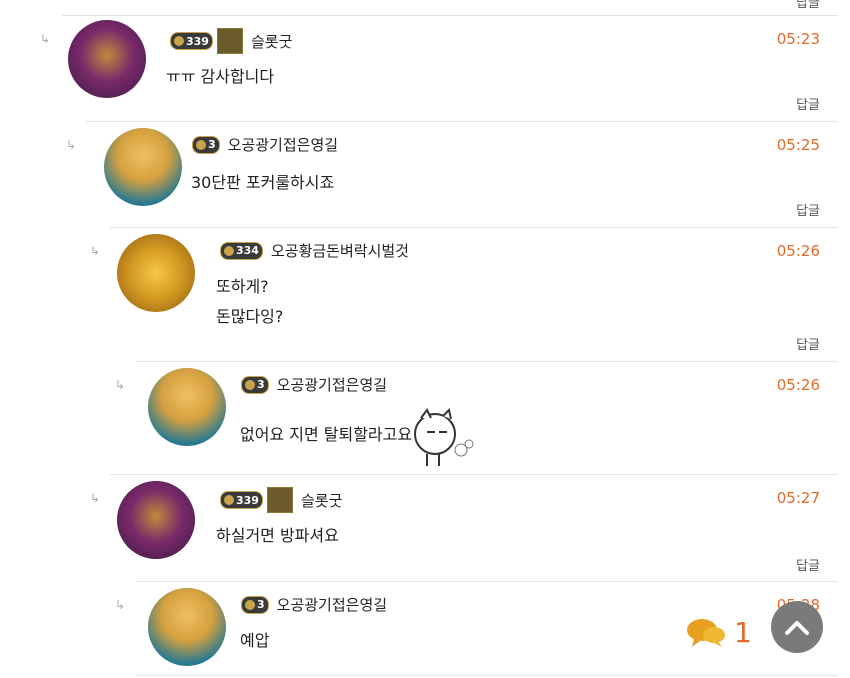 The width and height of the screenshot is (850, 678). Describe the element at coordinates (443, 179) in the screenshot. I see `comment-item: ↳ 3 오공광기접은영길 05:25 30단판 포커룰하시죠 답글` at that location.